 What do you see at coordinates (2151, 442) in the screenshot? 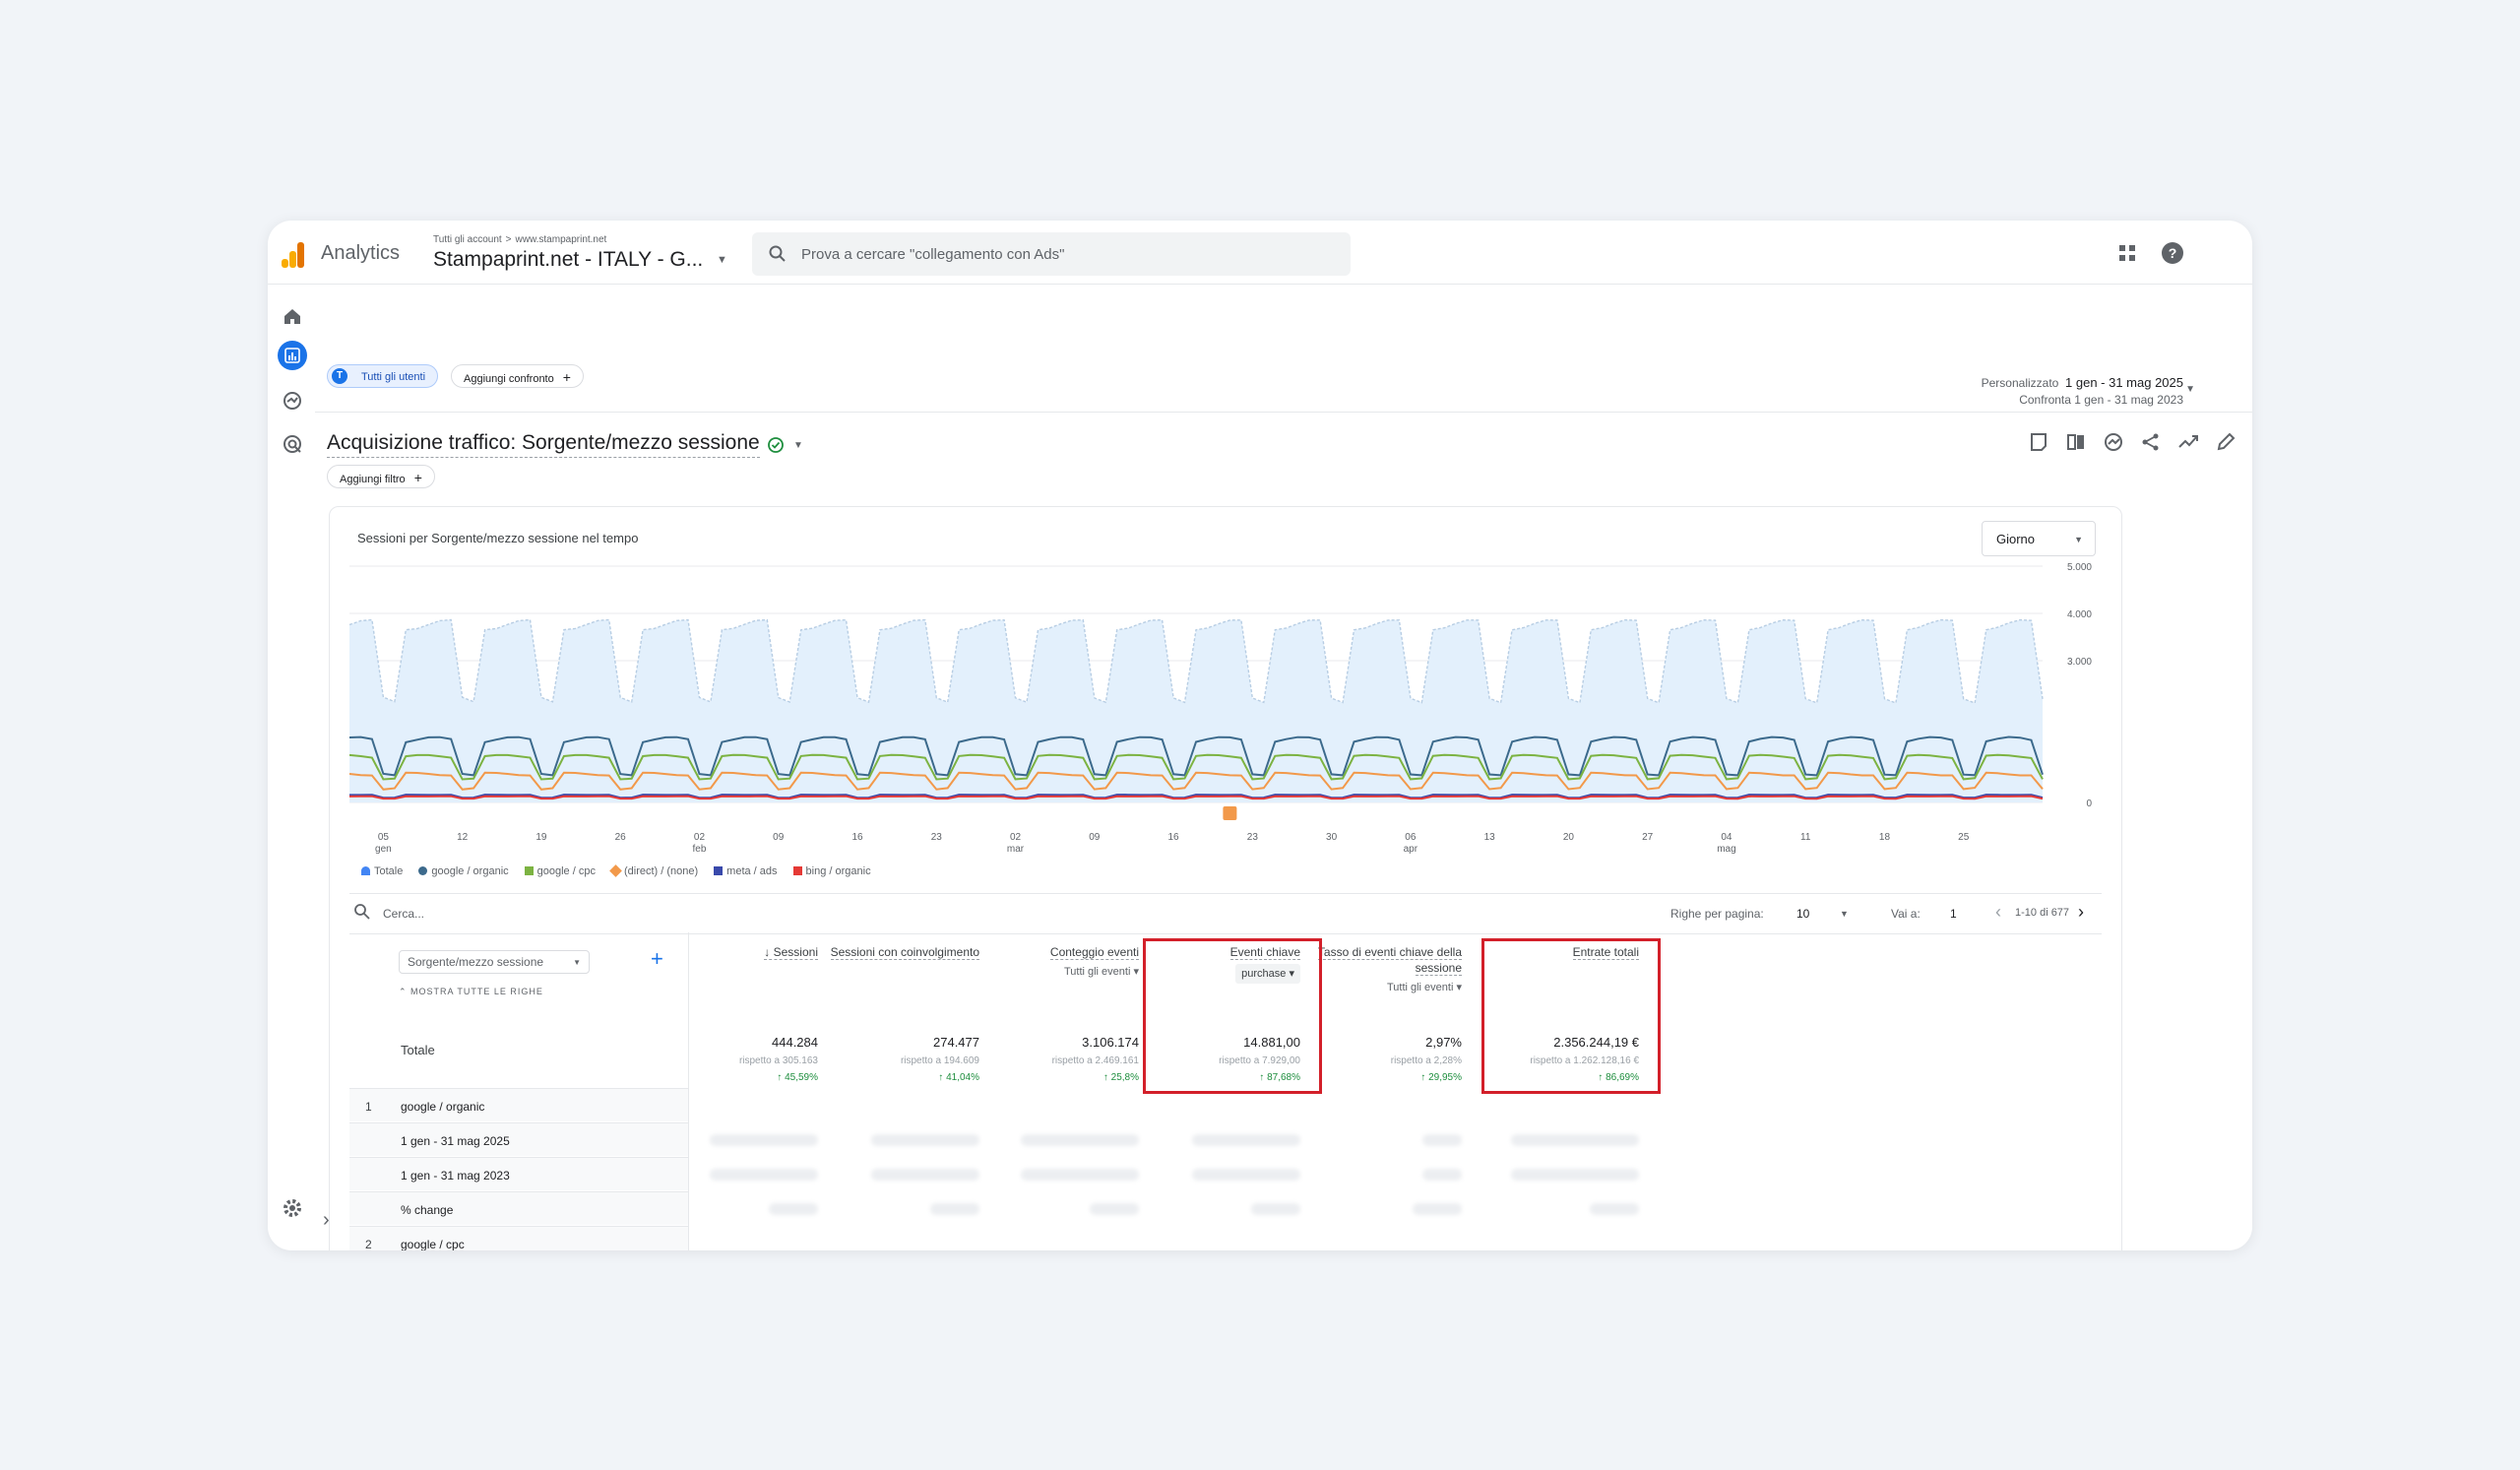
I see `share-icon` at bounding box center [2151, 442].